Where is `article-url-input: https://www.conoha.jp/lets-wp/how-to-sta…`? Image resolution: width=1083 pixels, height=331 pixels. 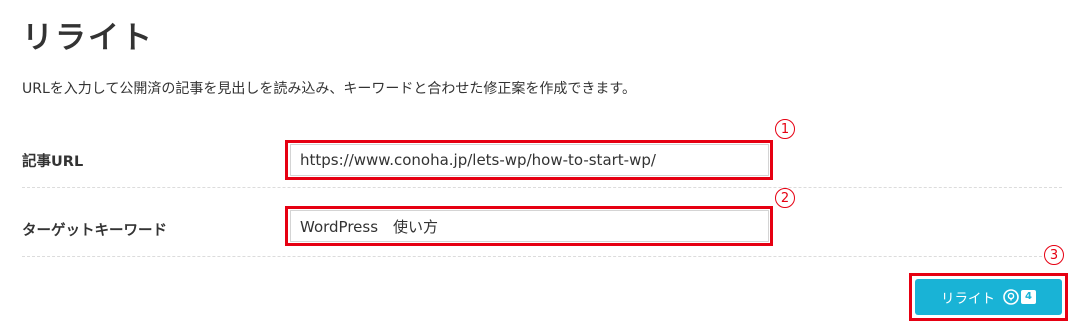
article-url-input: https://www.conoha.jp/lets-wp/how-to-sta… is located at coordinates (529, 160).